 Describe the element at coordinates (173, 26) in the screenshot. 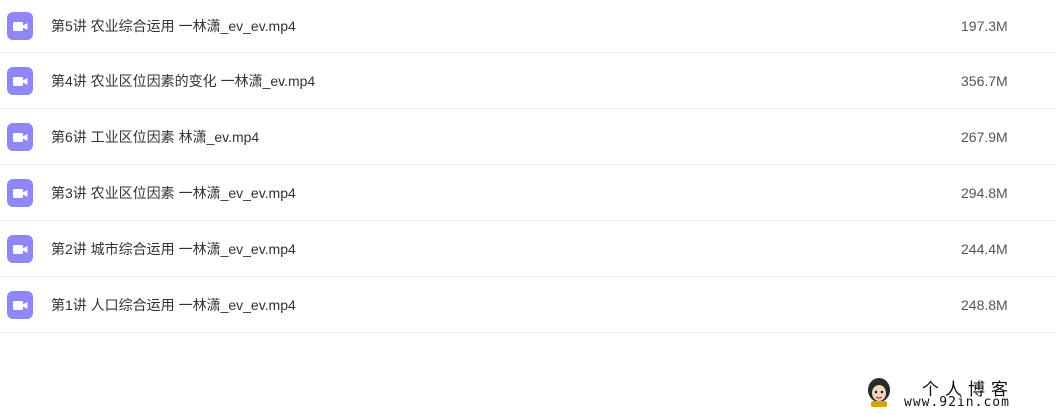

I see `file-name: 第5讲 农业综合运用 一林潇_ev_ev.mp4` at that location.